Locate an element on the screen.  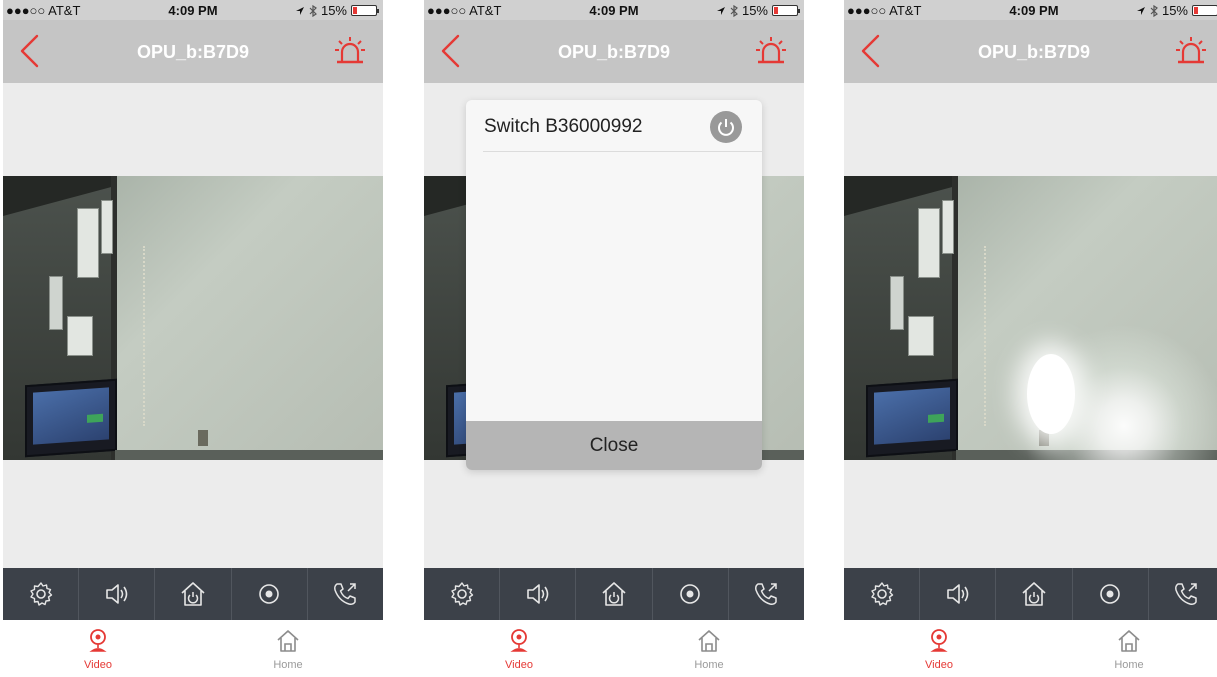
power-icon is located at coordinates (726, 127).